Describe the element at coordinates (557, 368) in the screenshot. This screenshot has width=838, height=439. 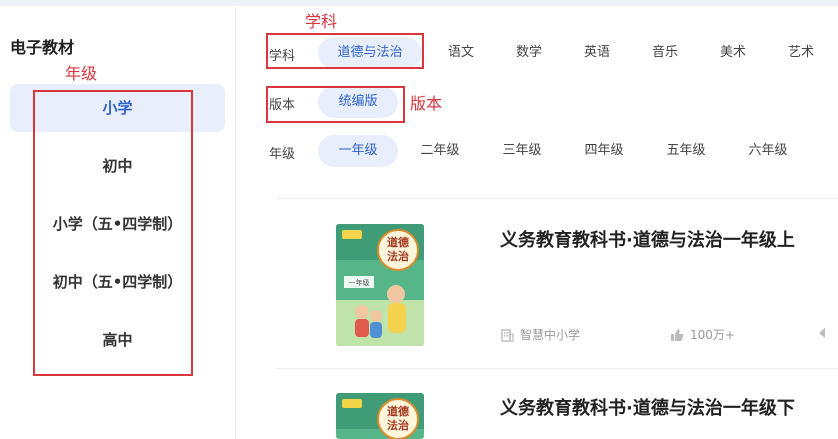
I see `list-divider-mid` at that location.